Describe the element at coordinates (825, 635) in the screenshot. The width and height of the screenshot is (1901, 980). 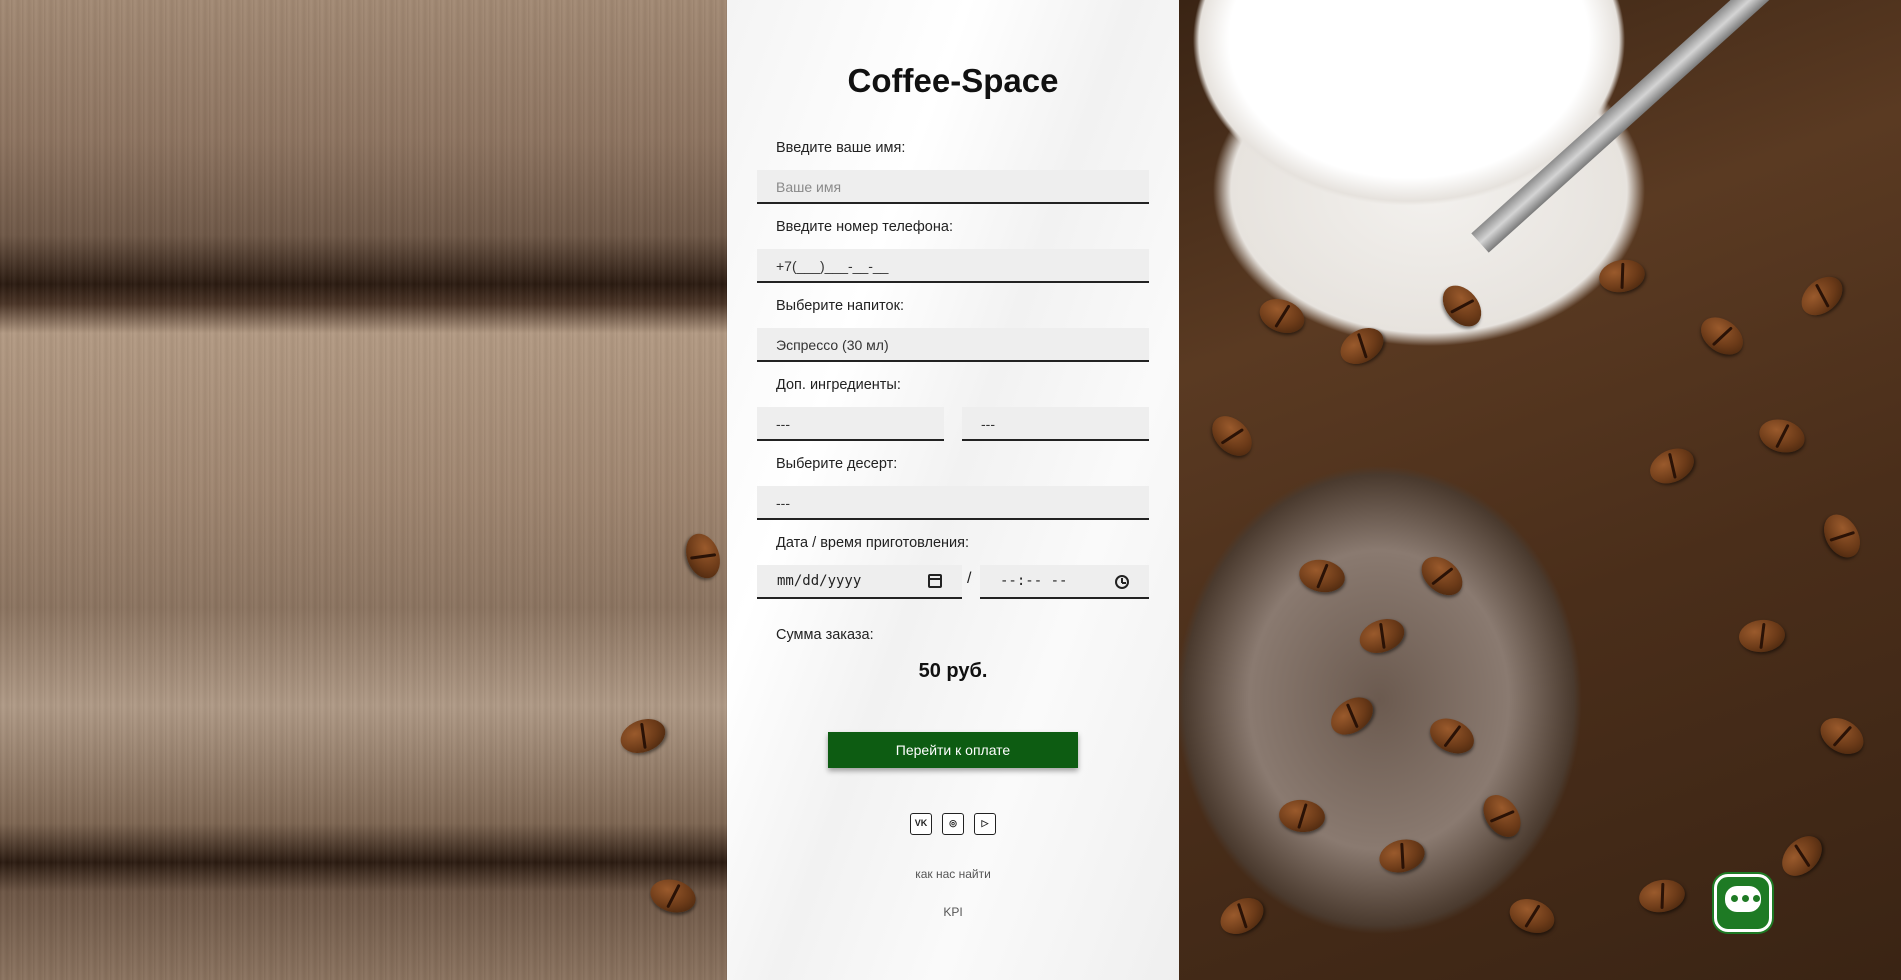
I see `sum-label: Сумма заказа:` at that location.